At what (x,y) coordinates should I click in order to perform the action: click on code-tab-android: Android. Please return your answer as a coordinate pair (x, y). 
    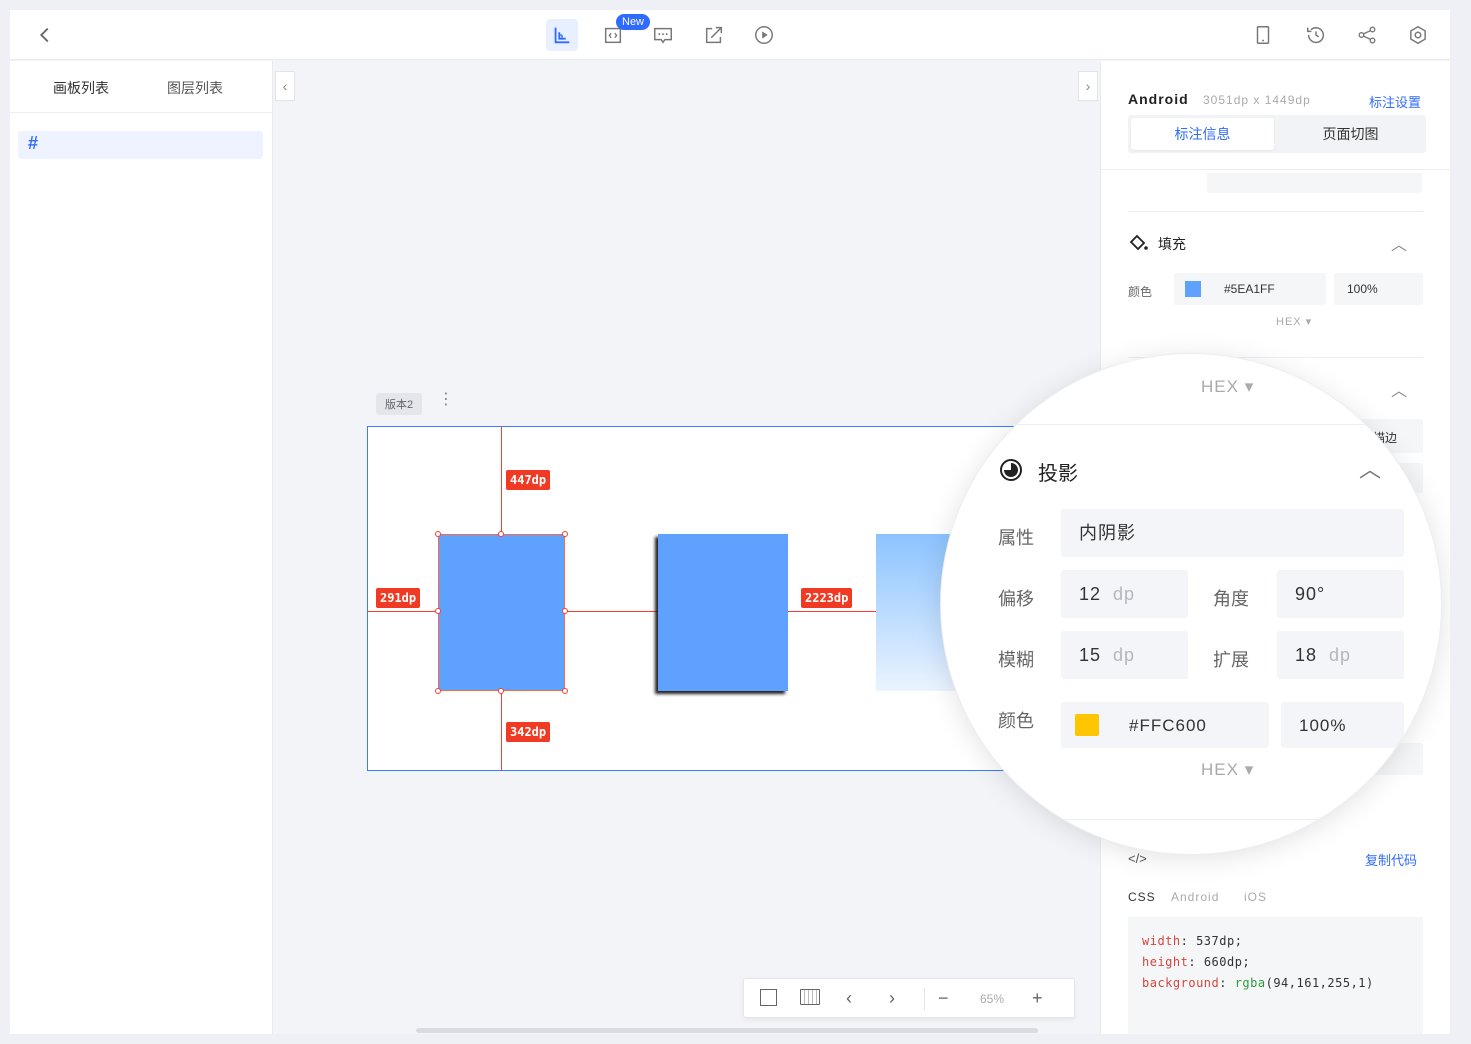
    Looking at the image, I should click on (1195, 897).